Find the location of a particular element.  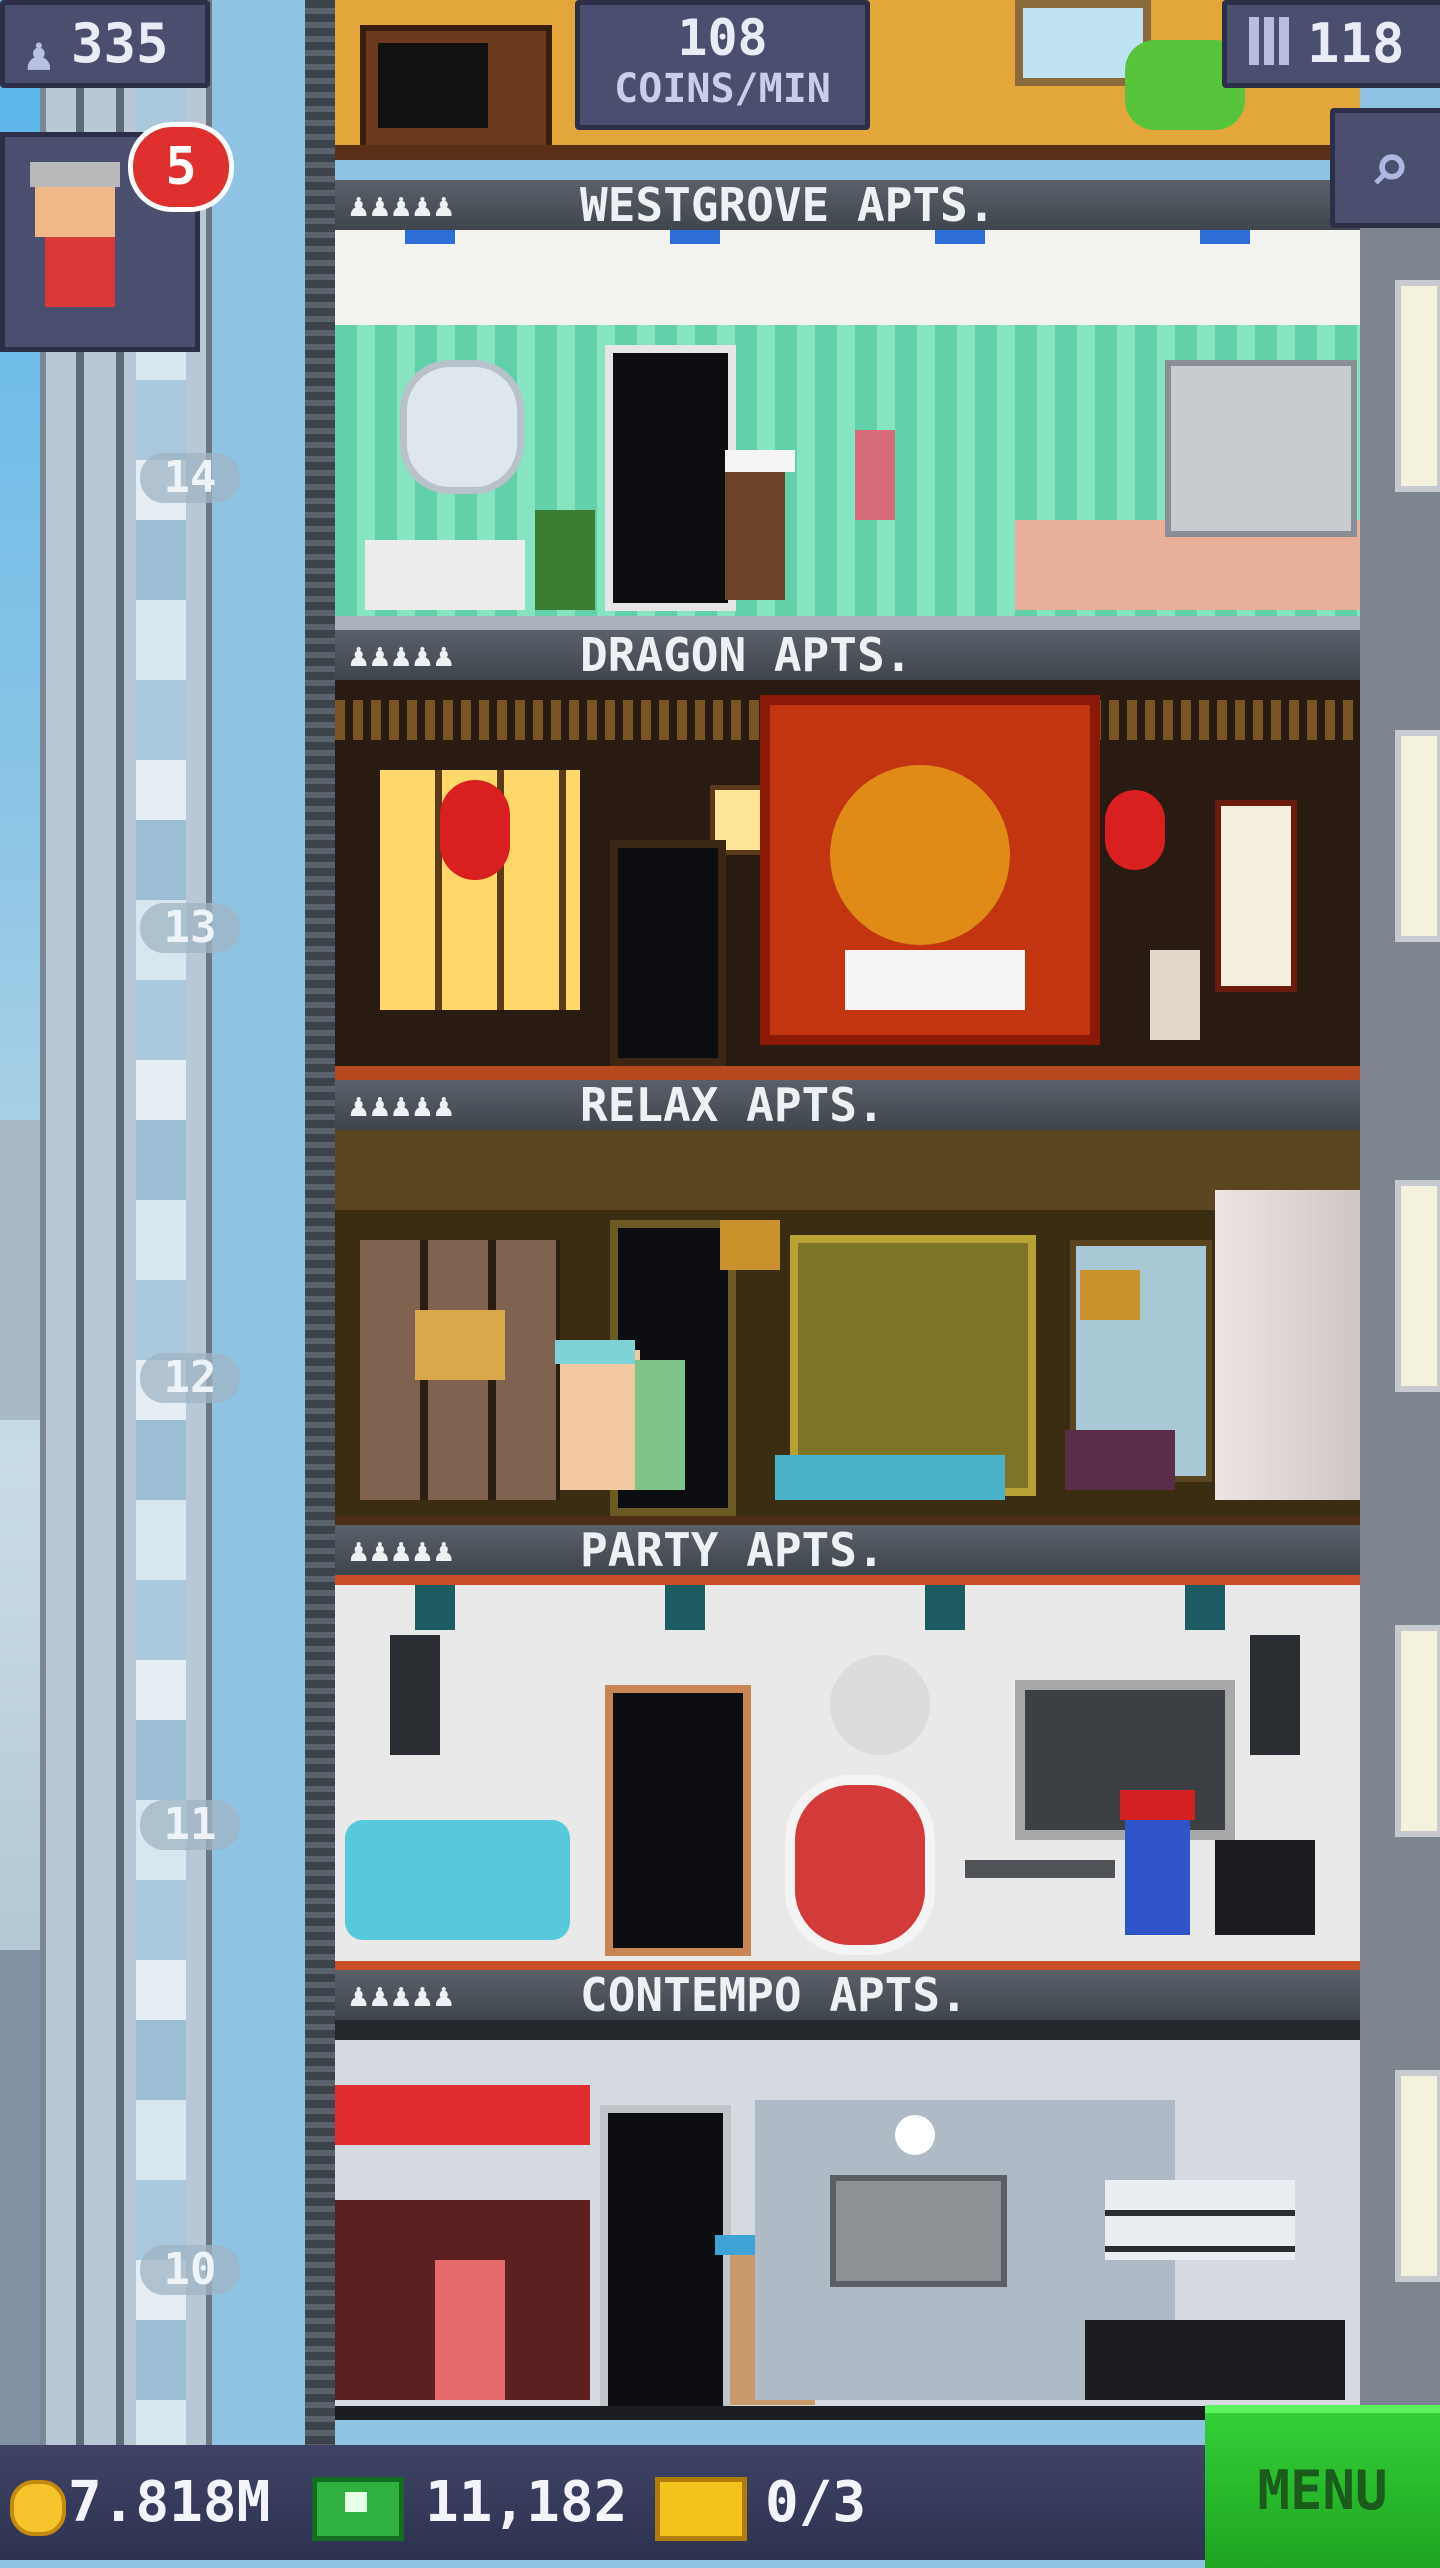

floor-label: PARTY APTS. is located at coordinates (732, 1550).